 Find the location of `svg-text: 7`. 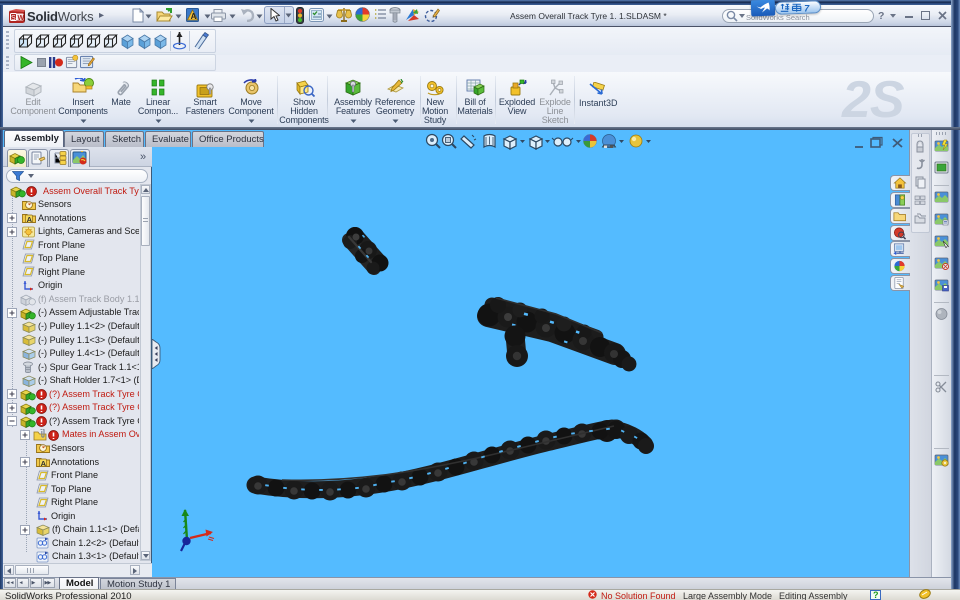

svg-text: 7 is located at coordinates (807, 7).